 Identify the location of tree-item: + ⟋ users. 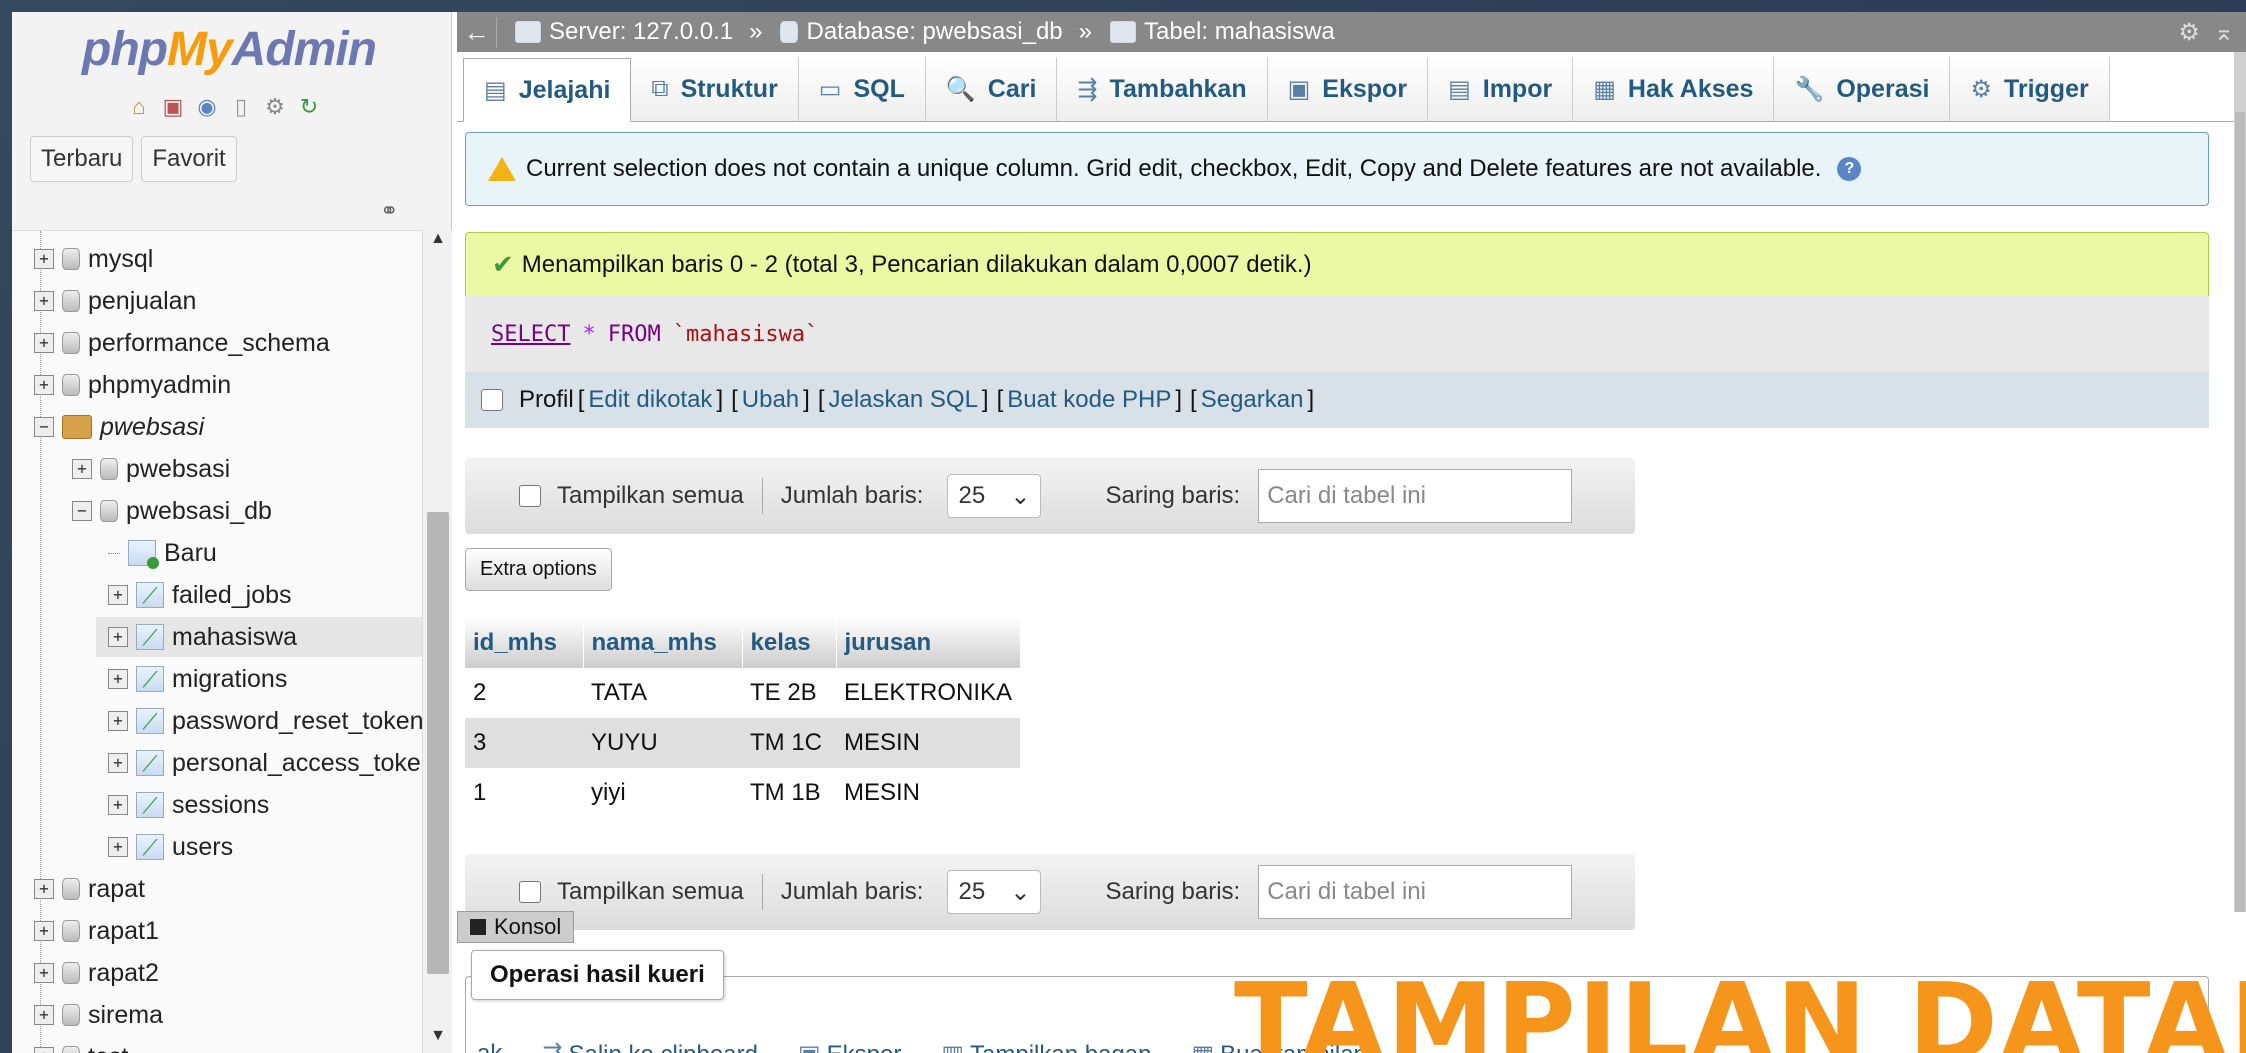
(170, 847).